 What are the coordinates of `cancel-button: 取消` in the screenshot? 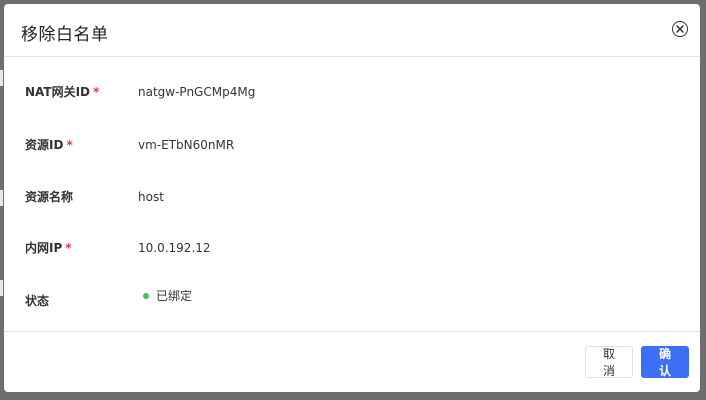 It's located at (609, 362).